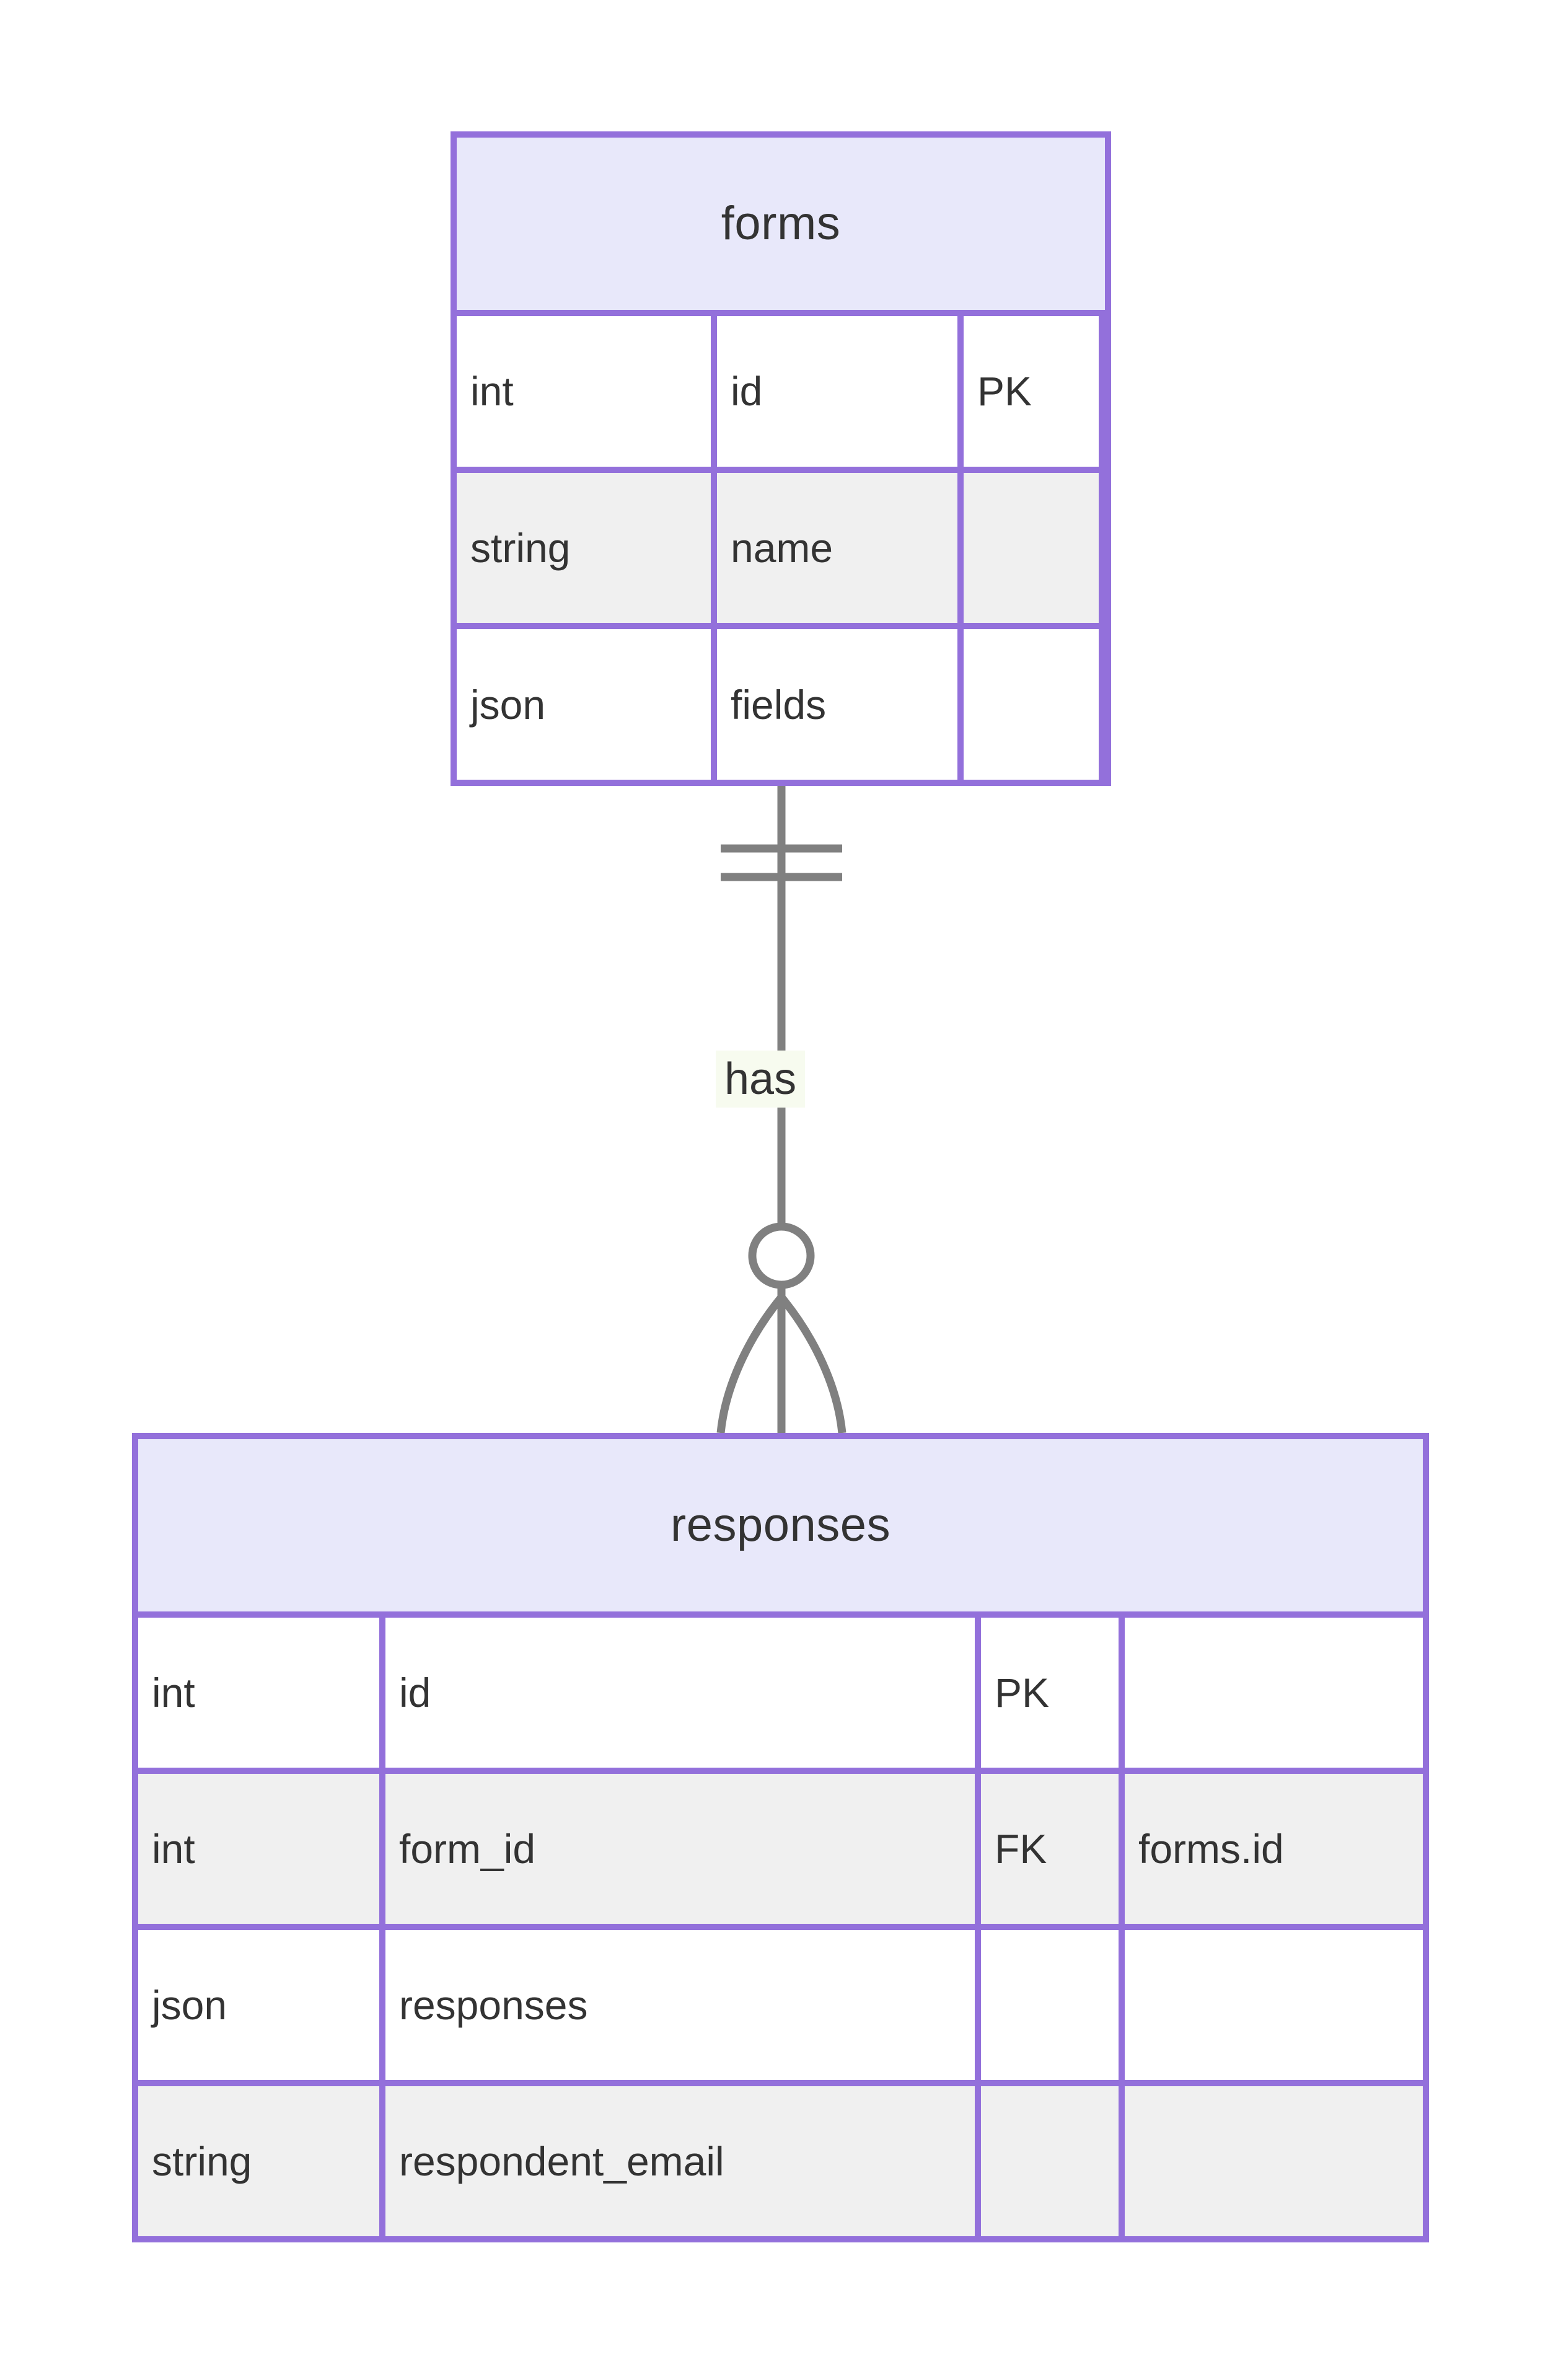 This screenshot has height=2380, width=1561. Describe the element at coordinates (683, 2161) in the screenshot. I see `attribute-name: respondent_email` at that location.